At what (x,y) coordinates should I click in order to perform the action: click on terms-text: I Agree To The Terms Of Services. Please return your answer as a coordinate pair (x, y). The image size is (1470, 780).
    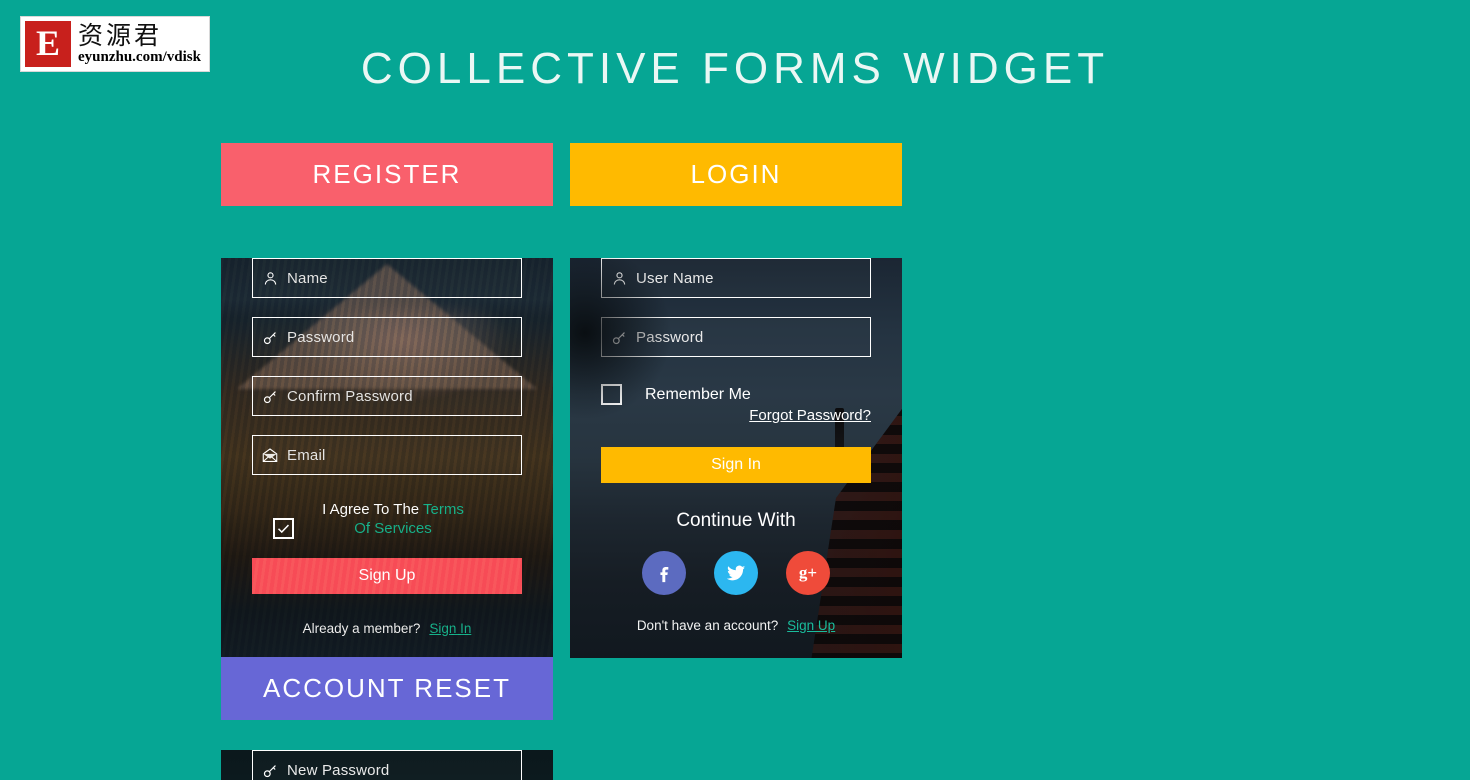
    Looking at the image, I should click on (418, 520).